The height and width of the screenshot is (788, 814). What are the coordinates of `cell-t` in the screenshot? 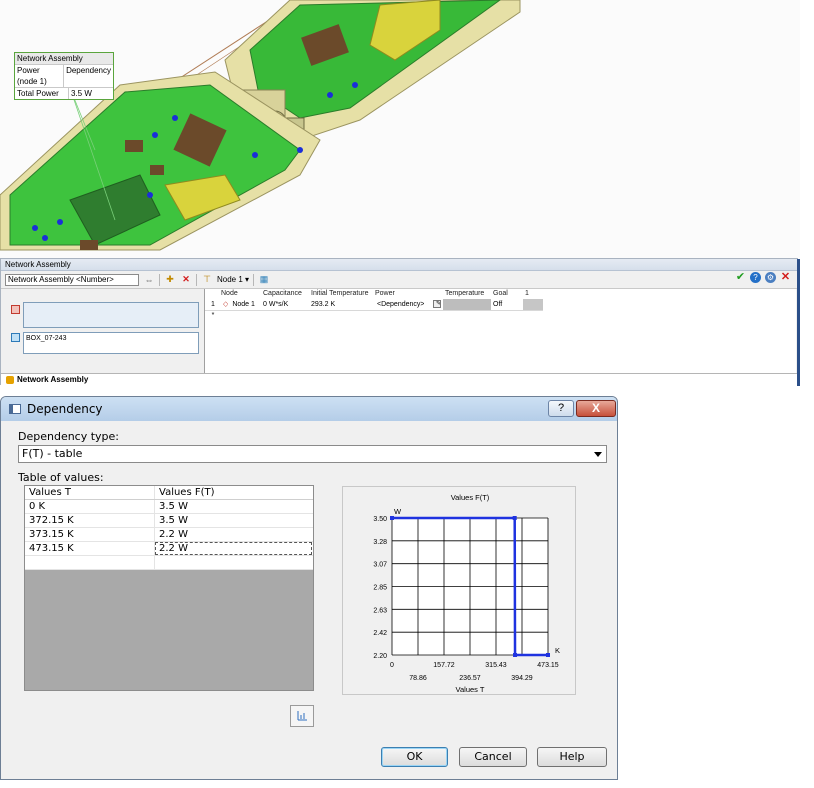 It's located at (90, 562).